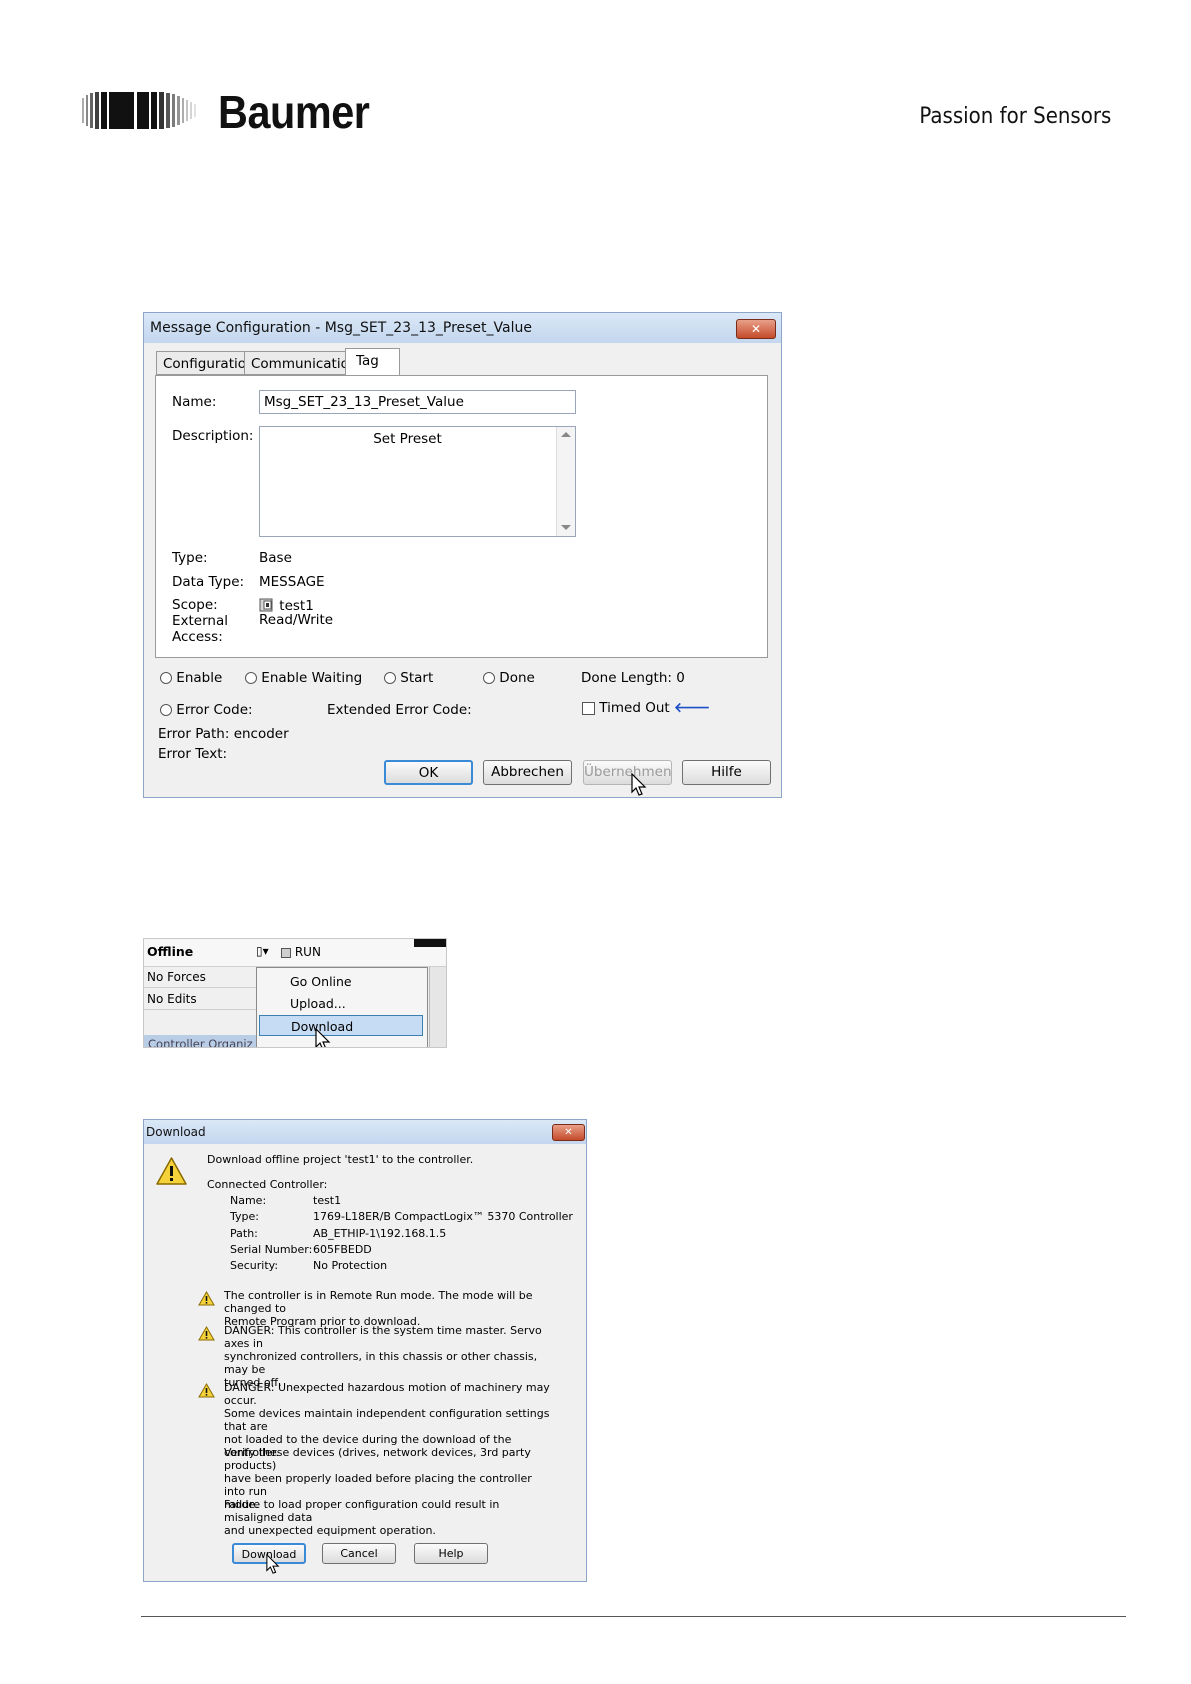 This screenshot has height=1684, width=1191. I want to click on side-toolbar, so click(437, 1007).